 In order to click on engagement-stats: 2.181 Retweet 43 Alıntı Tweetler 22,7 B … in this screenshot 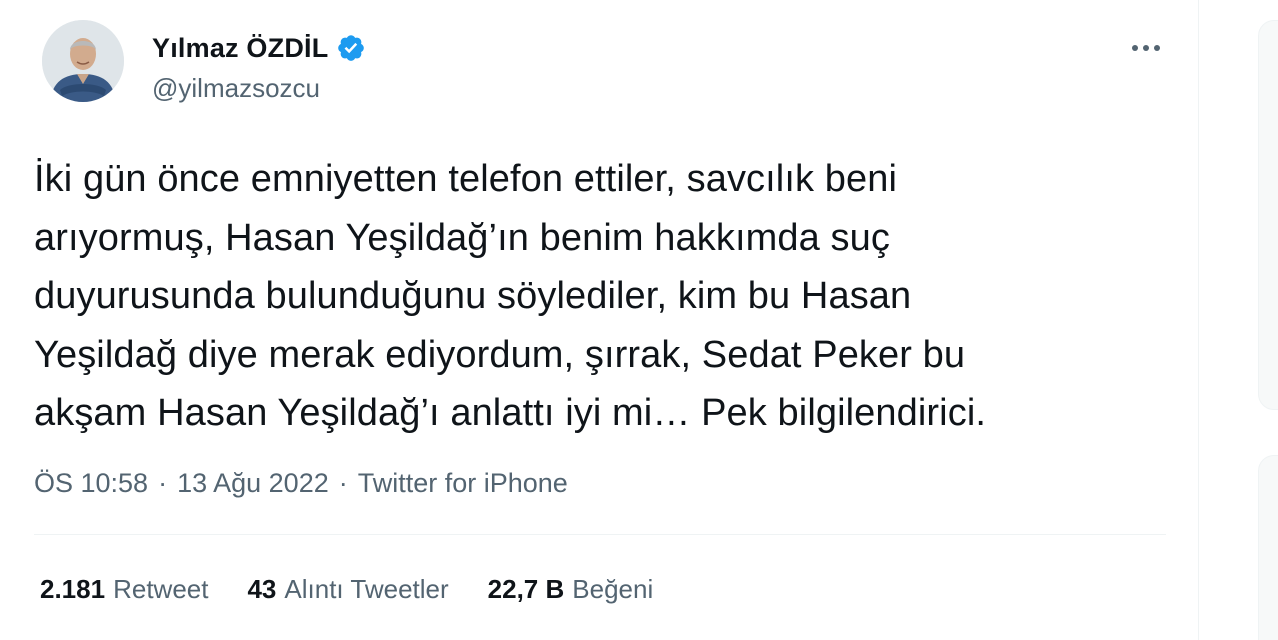, I will do `click(366, 589)`.